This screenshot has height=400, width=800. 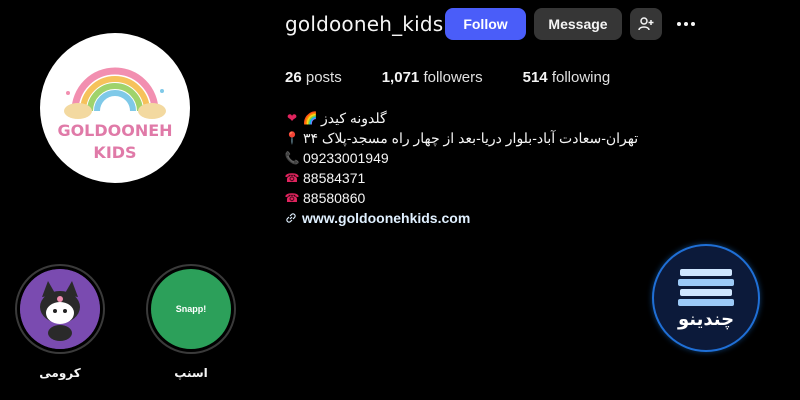 I want to click on following-stat: 514 following, so click(x=567, y=77).